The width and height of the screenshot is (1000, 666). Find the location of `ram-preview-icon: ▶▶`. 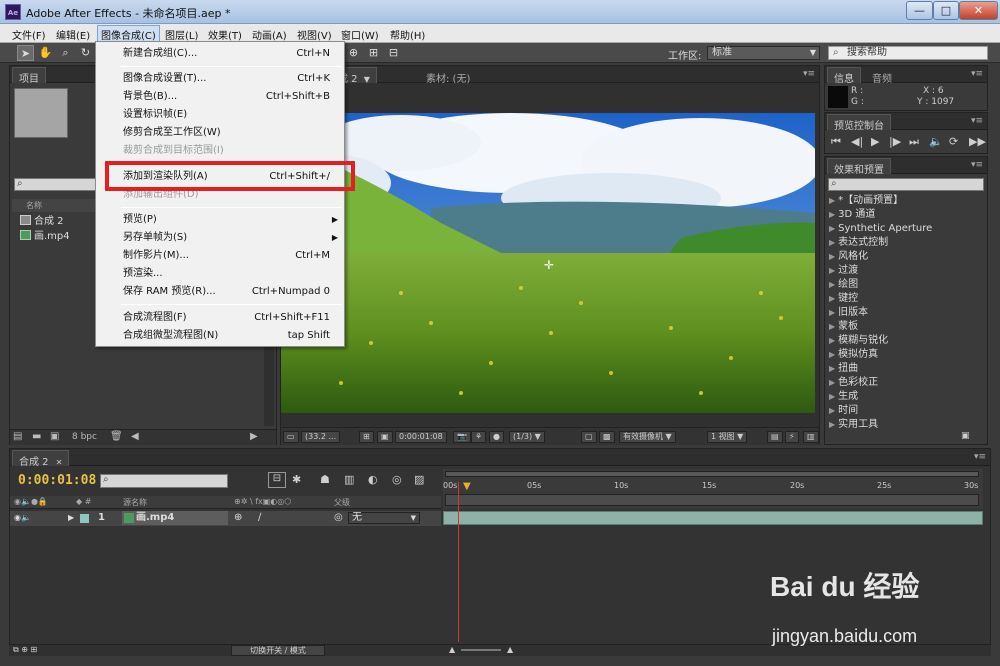

ram-preview-icon: ▶▶ is located at coordinates (977, 141).